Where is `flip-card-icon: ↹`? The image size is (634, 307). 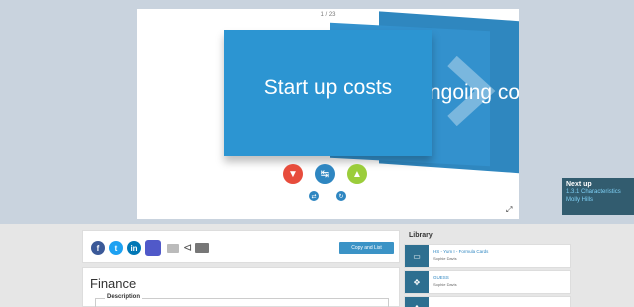 flip-card-icon: ↹ is located at coordinates (325, 174).